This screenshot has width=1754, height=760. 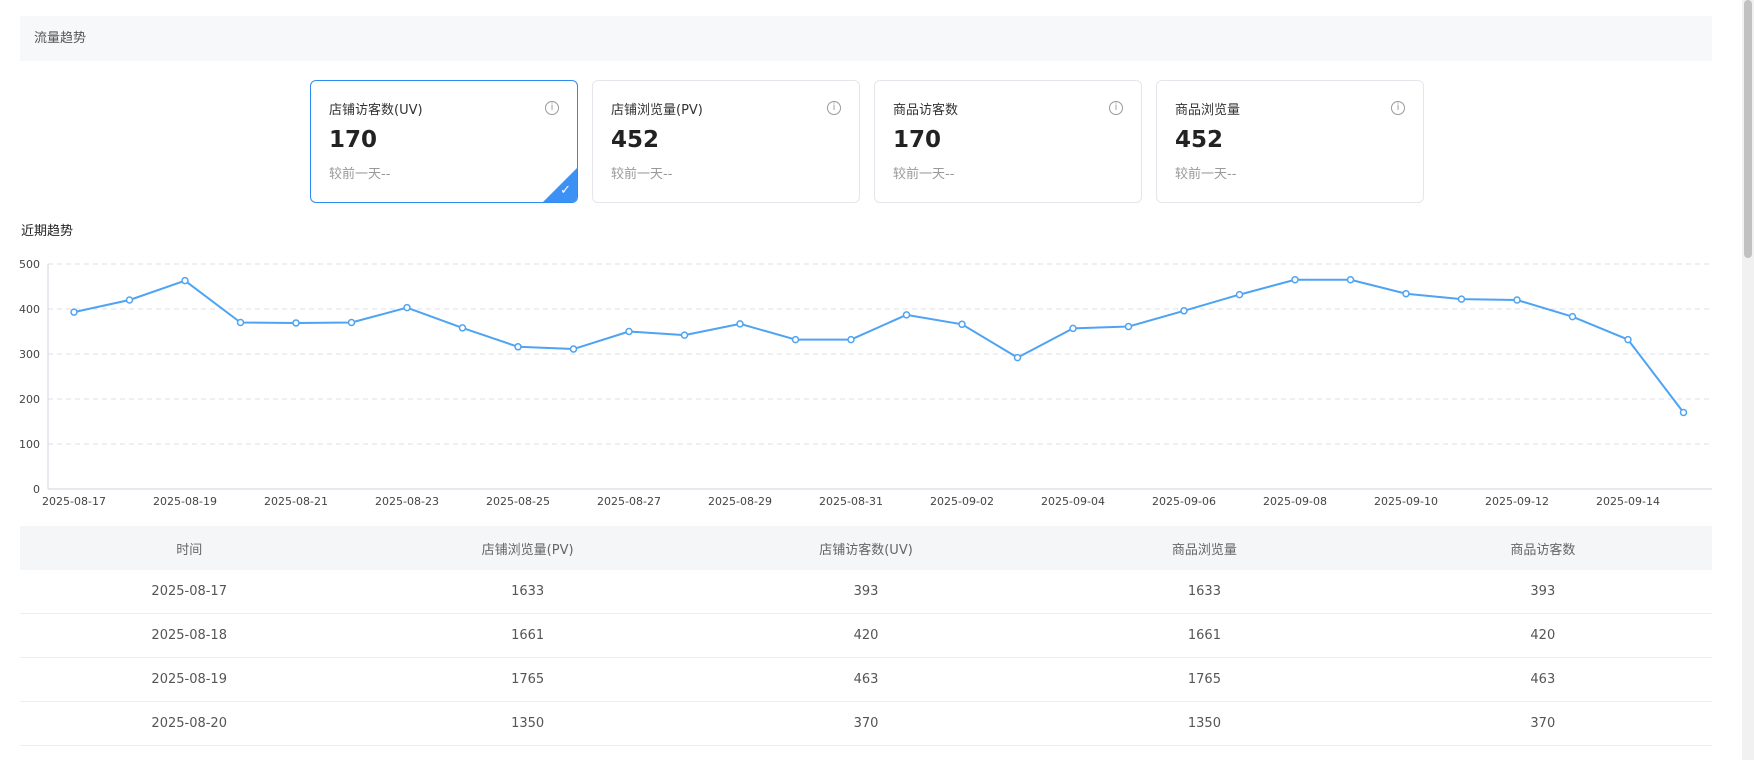 I want to click on x-tick-label: 2025-08-21, so click(x=296, y=501).